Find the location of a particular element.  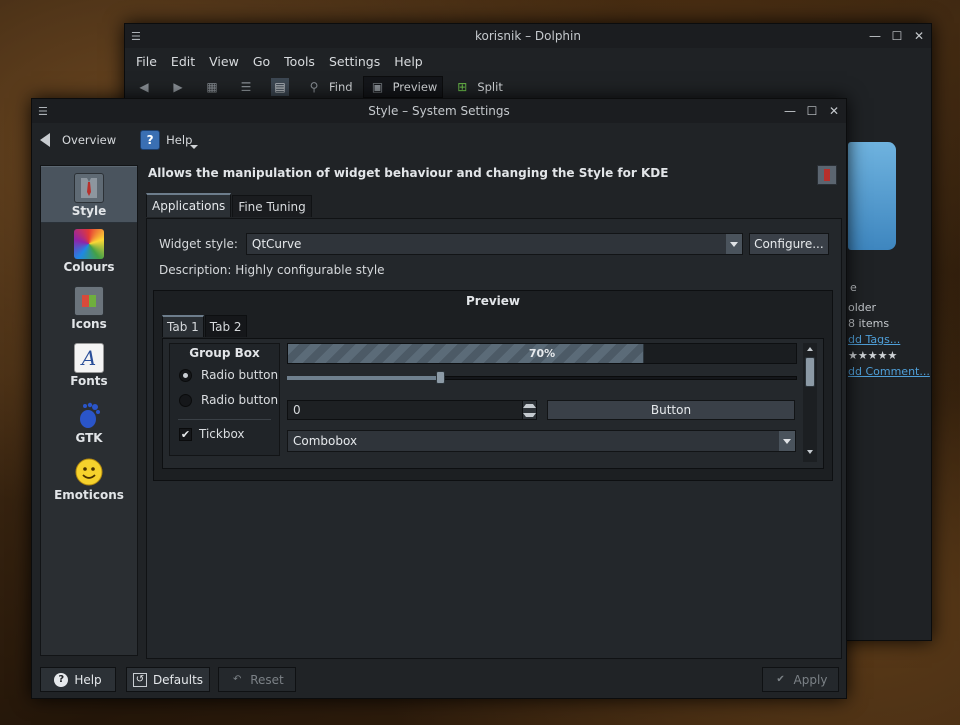

spinbox-value: 0 is located at coordinates (297, 410).